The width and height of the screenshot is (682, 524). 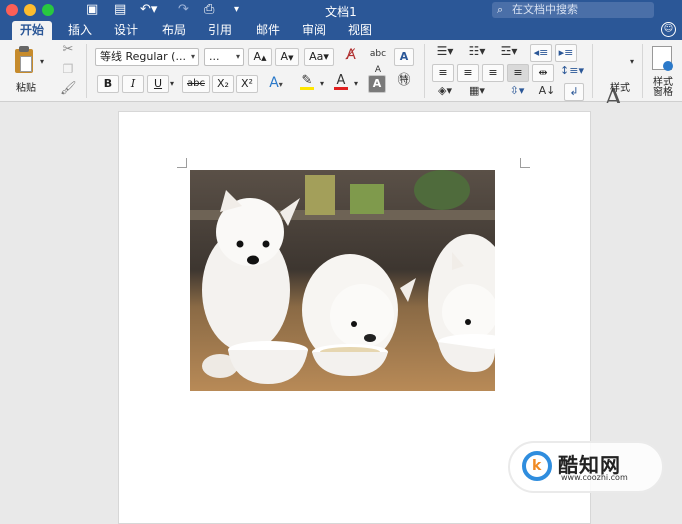 I want to click on font-color-swatch, so click(x=341, y=88).